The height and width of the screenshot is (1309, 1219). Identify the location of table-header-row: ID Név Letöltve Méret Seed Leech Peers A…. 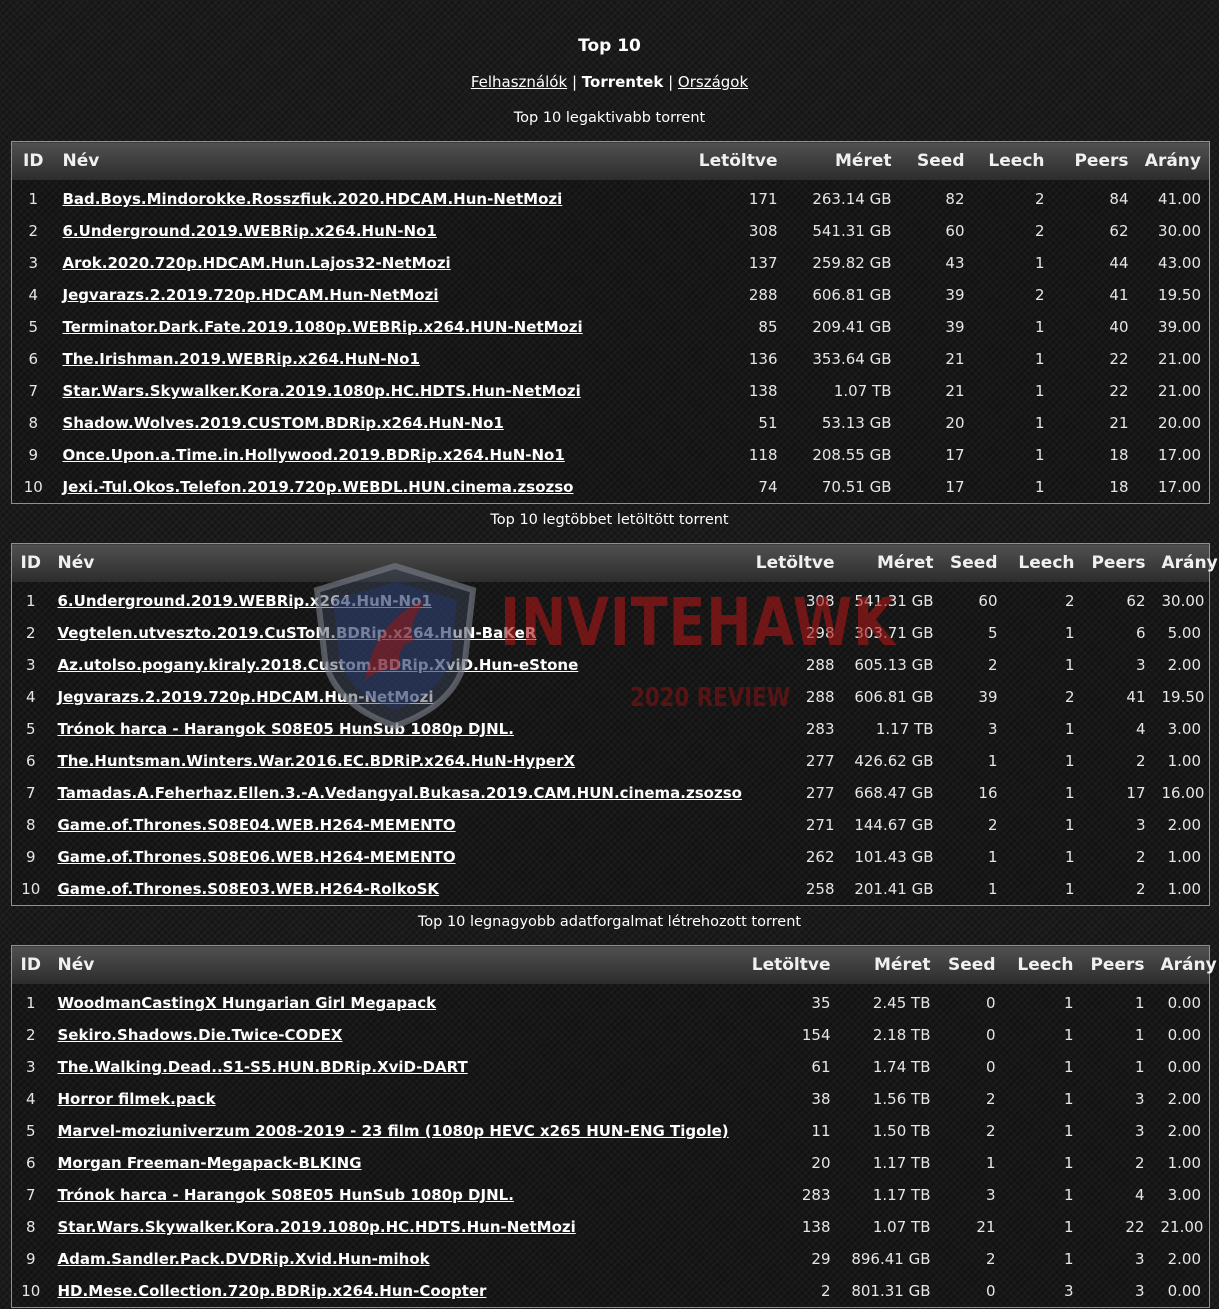
(614, 964).